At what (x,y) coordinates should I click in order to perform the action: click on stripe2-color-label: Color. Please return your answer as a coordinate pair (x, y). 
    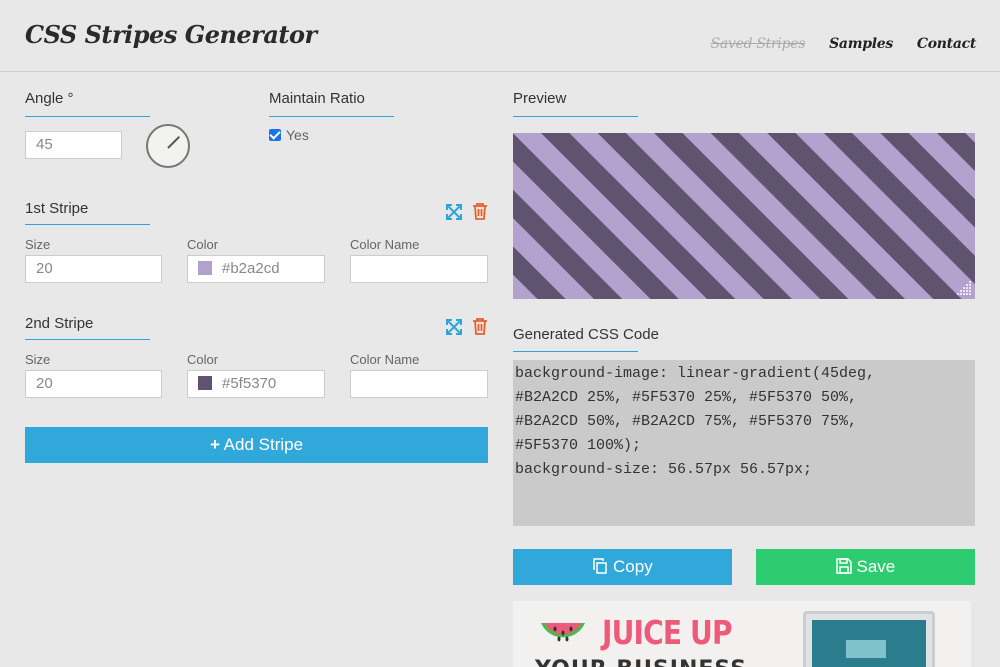
    Looking at the image, I should click on (203, 359).